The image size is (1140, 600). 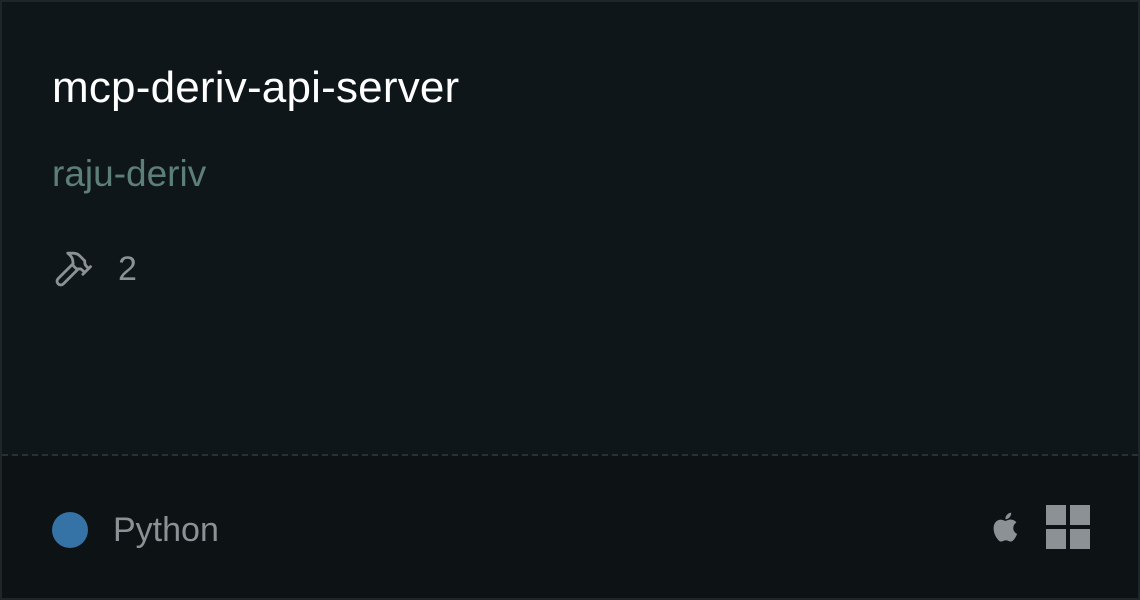 I want to click on windows-icon, so click(x=1068, y=527).